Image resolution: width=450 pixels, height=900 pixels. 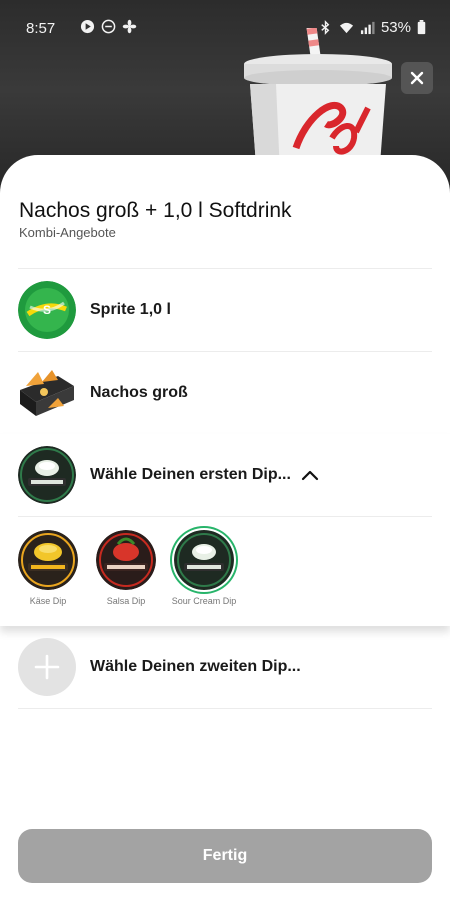 What do you see at coordinates (325, 27) in the screenshot?
I see `bluetooth-icon` at bounding box center [325, 27].